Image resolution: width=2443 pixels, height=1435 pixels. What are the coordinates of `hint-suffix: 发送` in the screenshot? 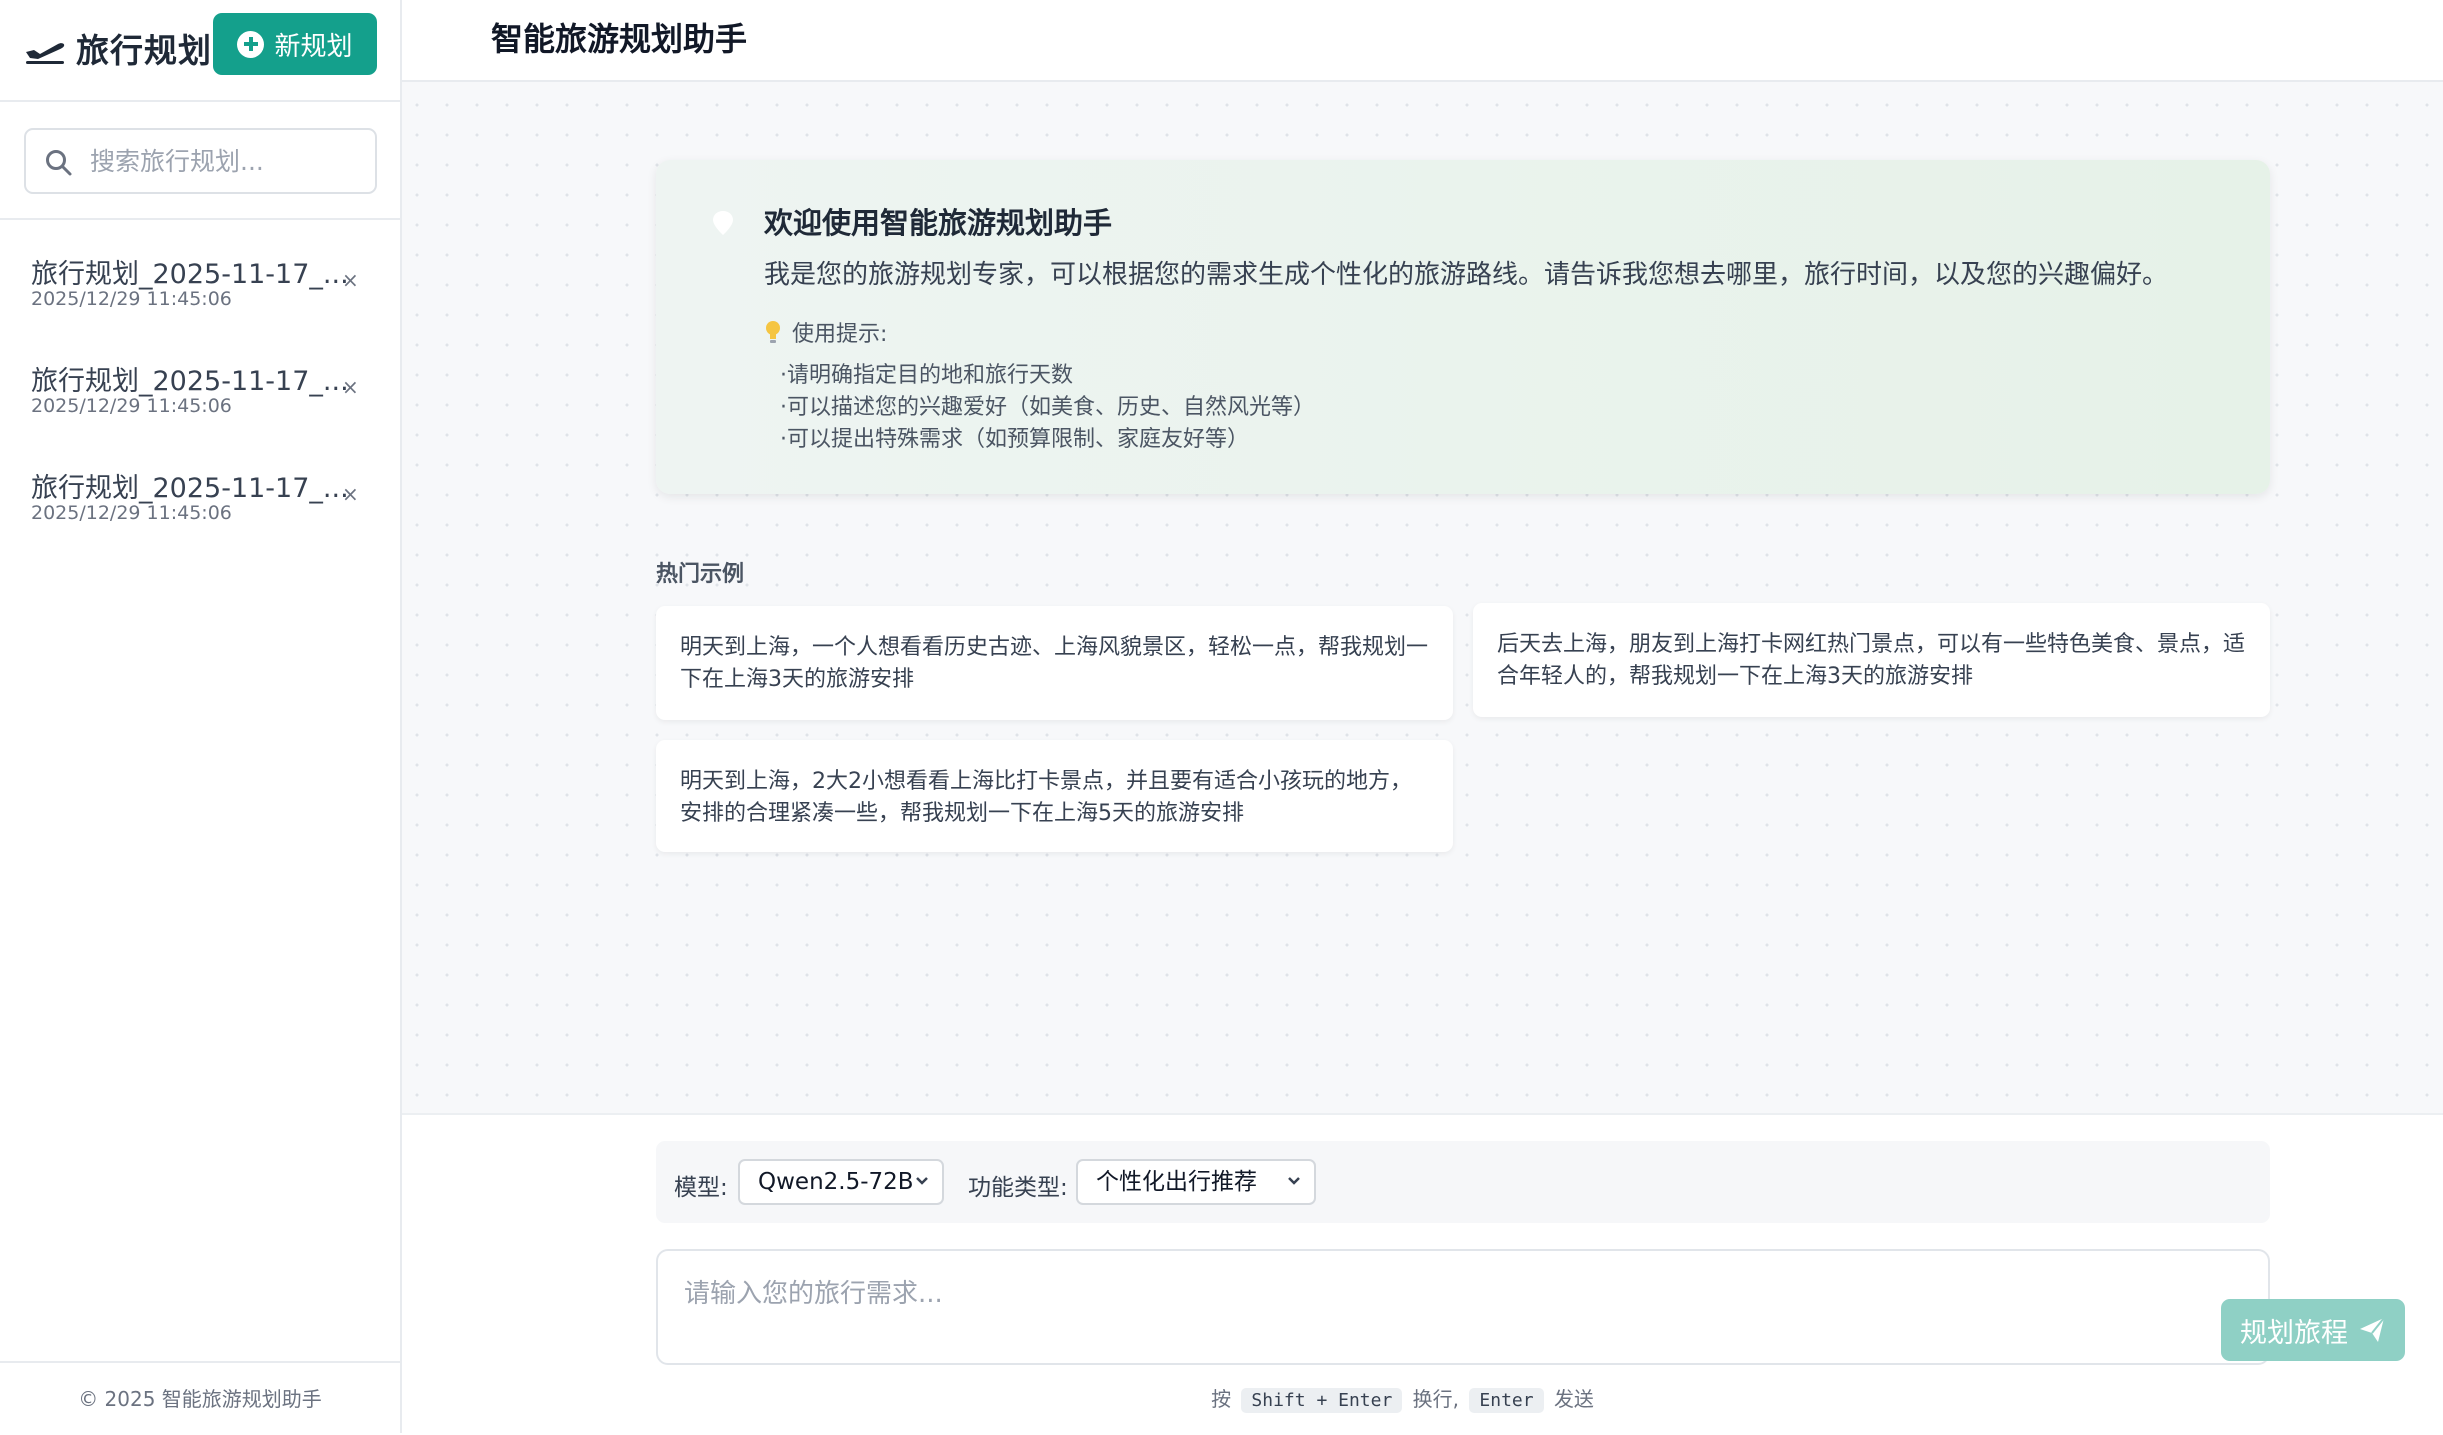 It's located at (1573, 1399).